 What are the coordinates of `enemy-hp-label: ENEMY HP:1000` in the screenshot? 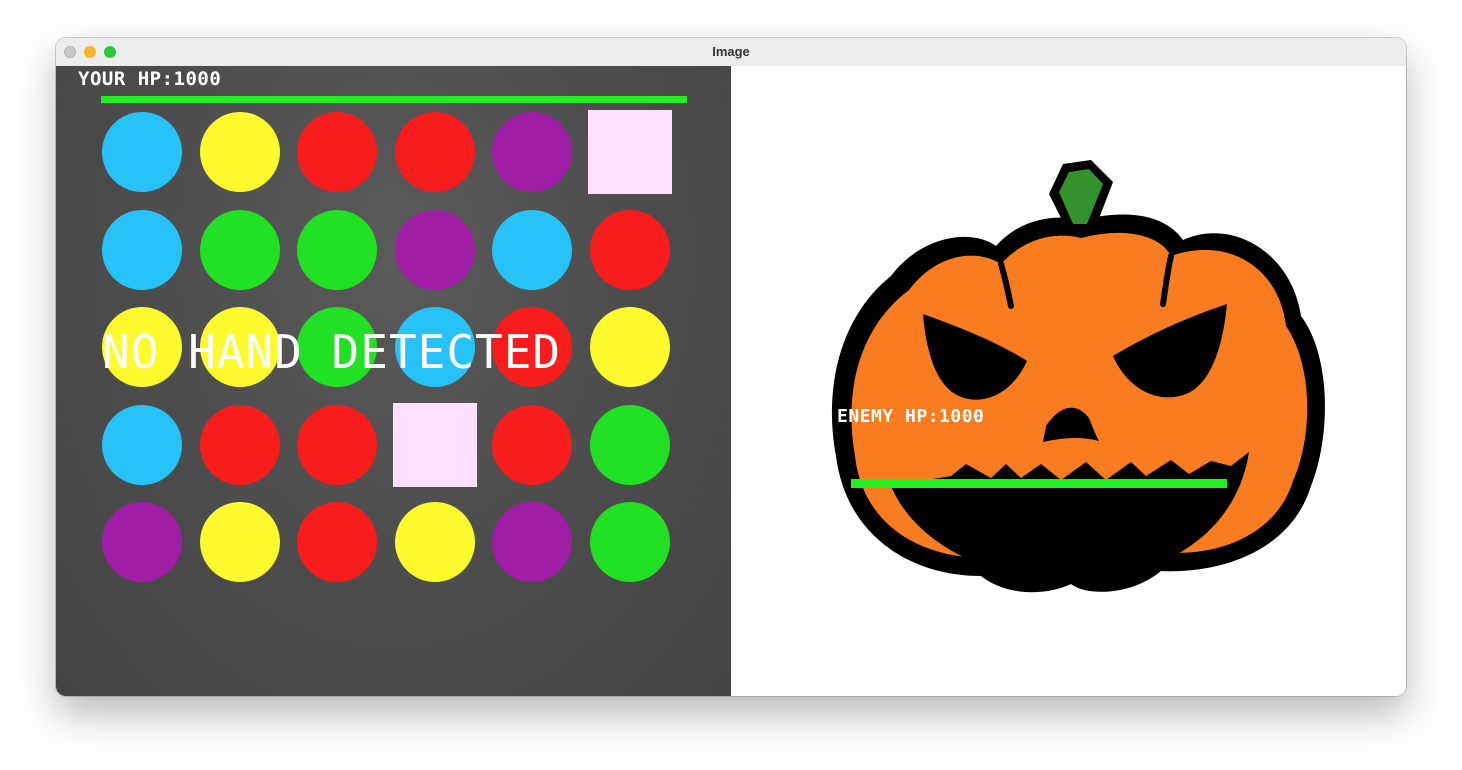 It's located at (911, 416).